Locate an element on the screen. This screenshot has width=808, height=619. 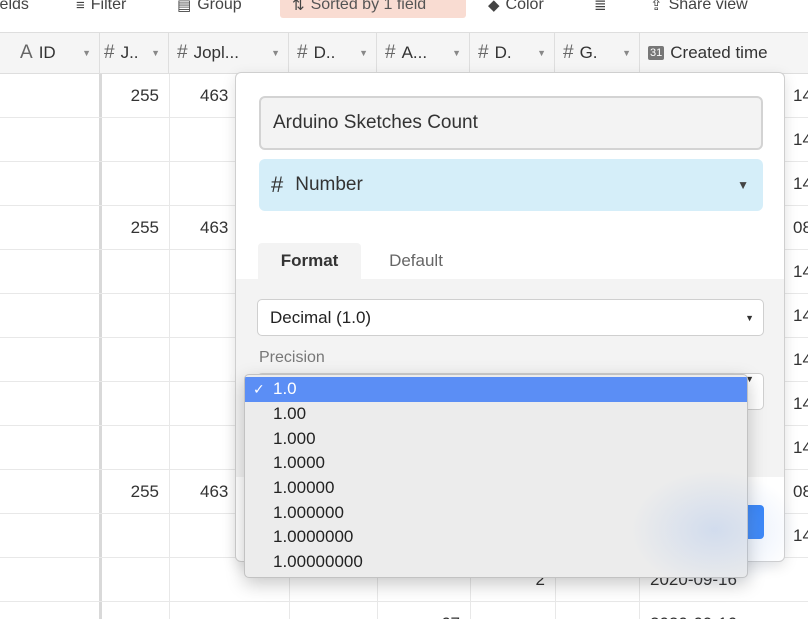
share-view-button: ⇪ Share view is located at coordinates (699, 9).